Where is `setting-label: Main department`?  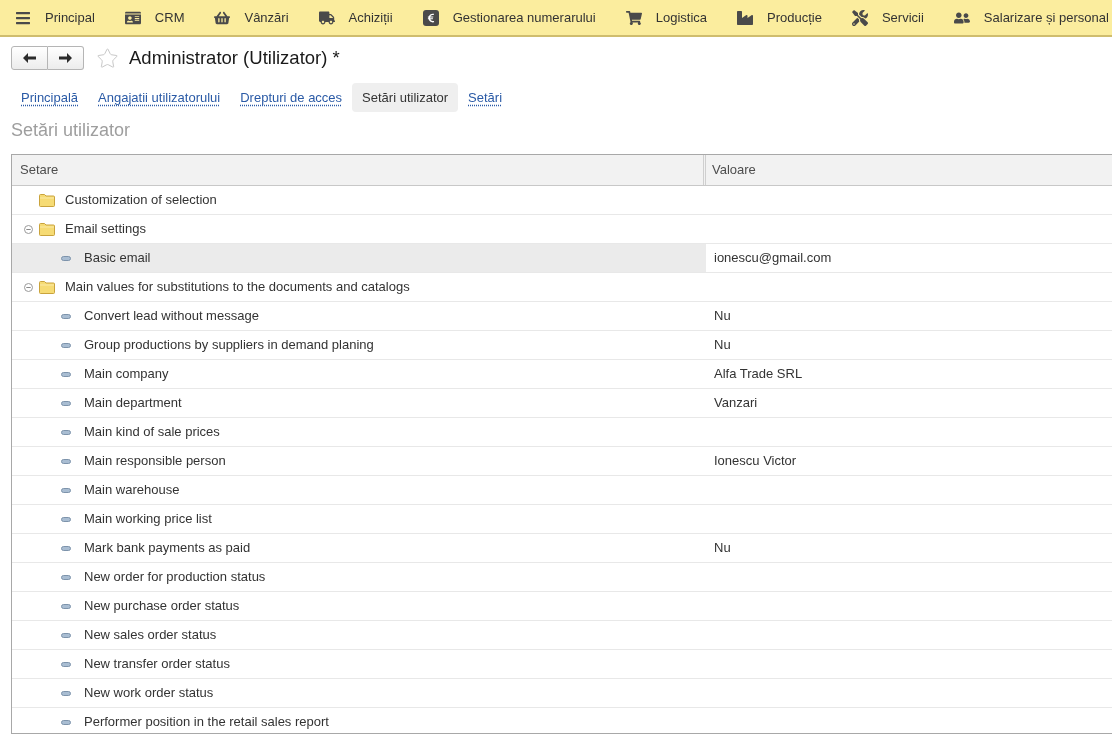
setting-label: Main department is located at coordinates (133, 403).